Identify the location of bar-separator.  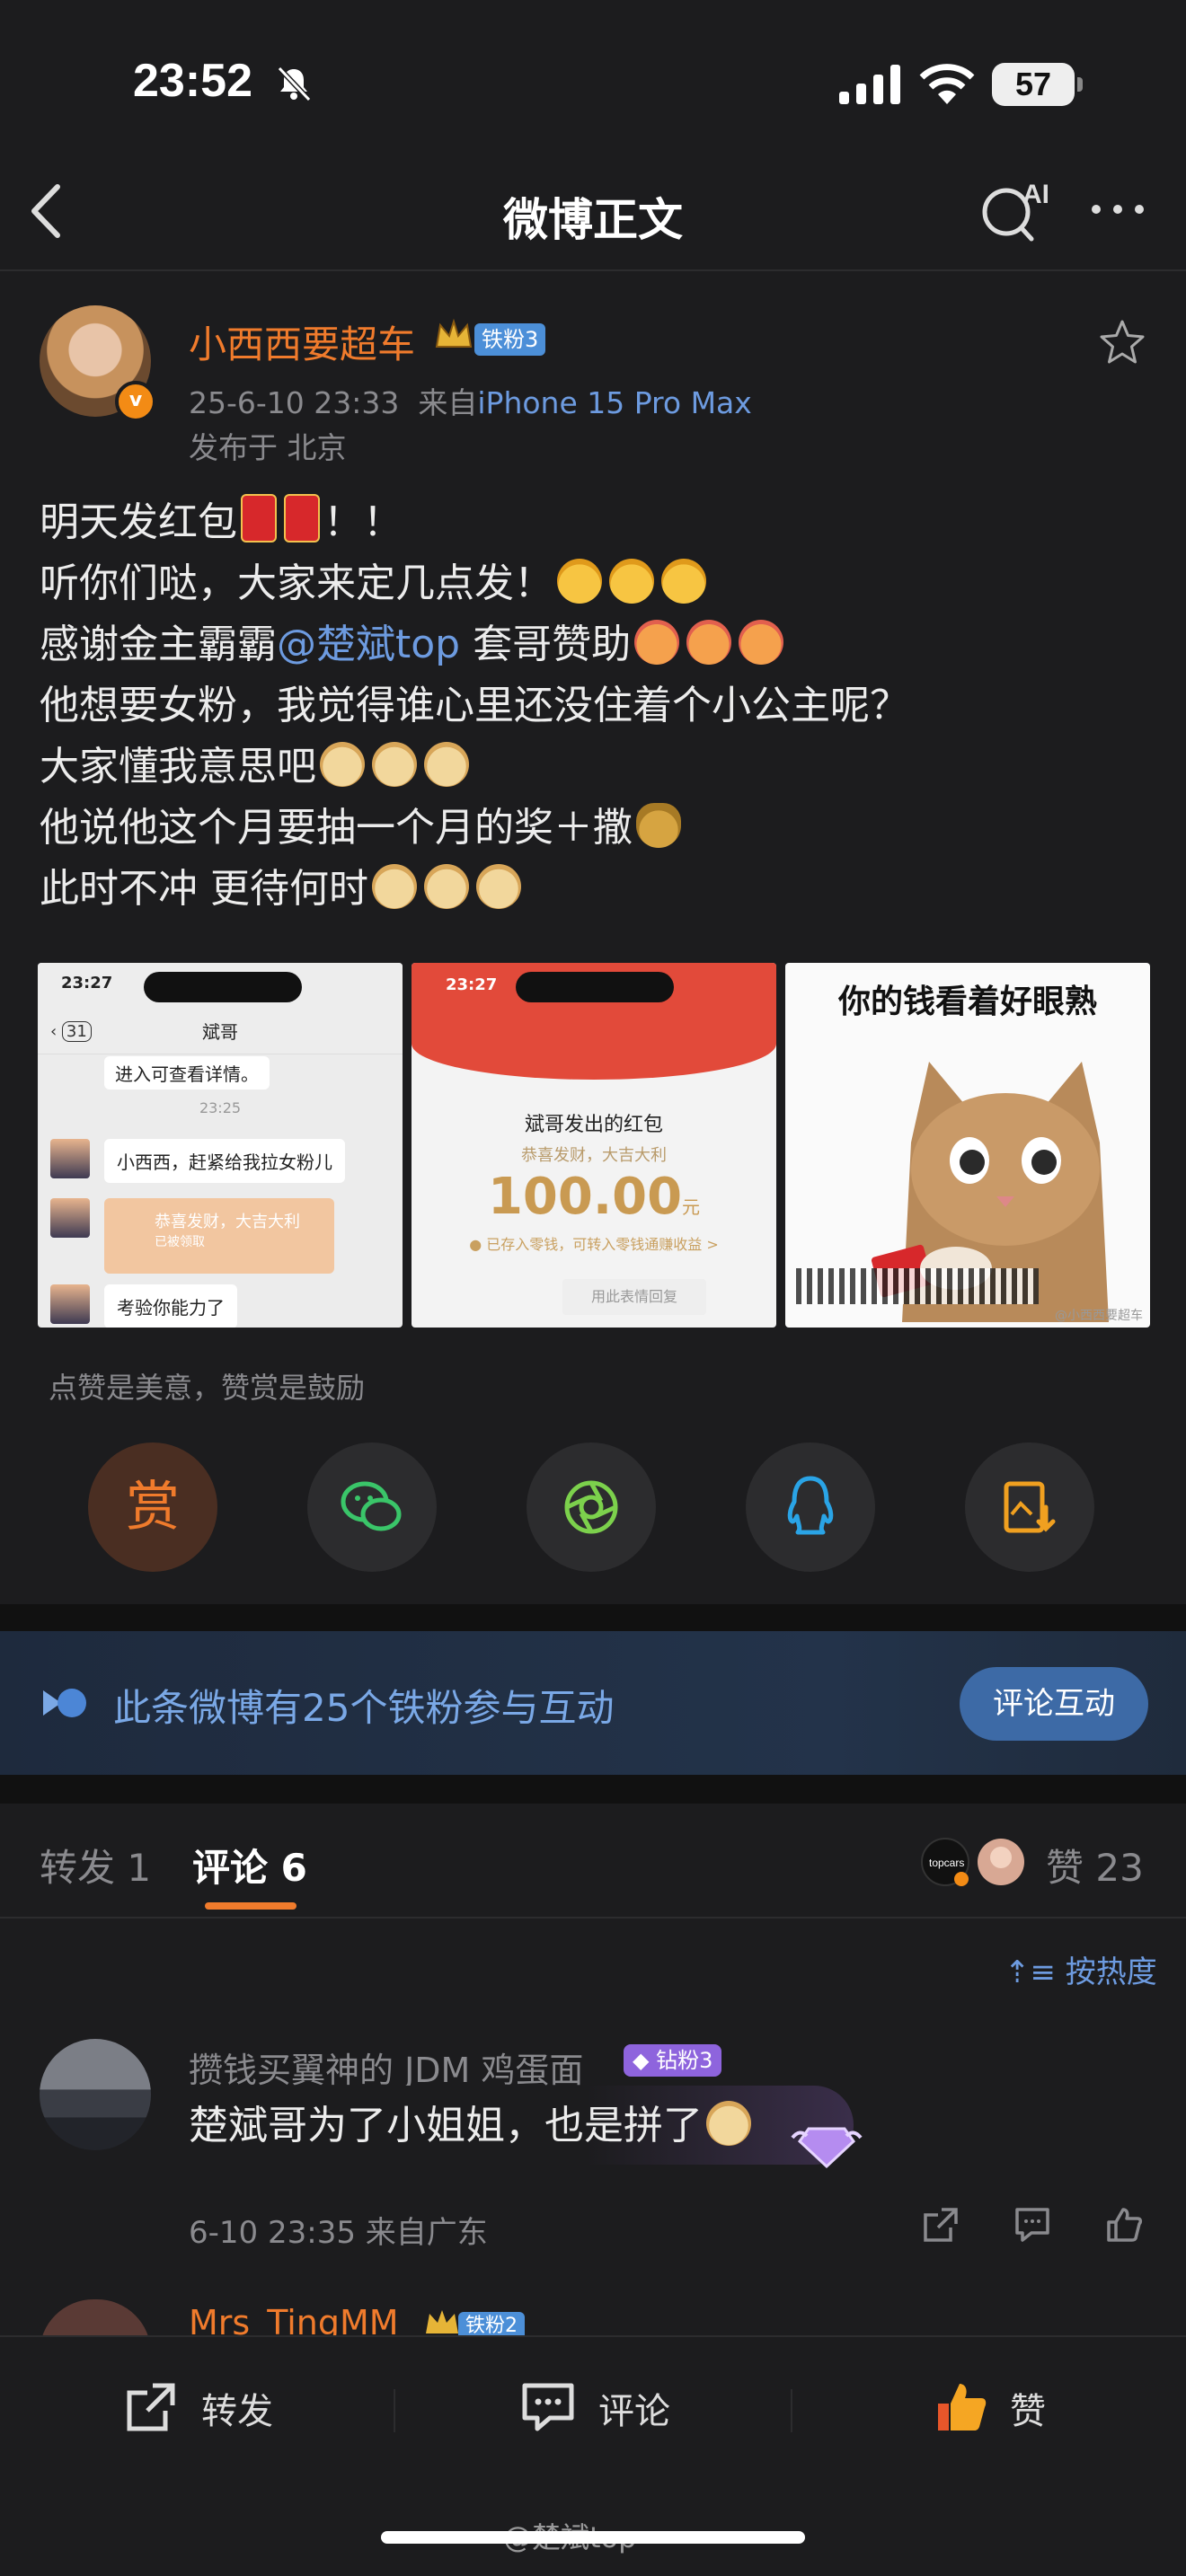
(791, 2410).